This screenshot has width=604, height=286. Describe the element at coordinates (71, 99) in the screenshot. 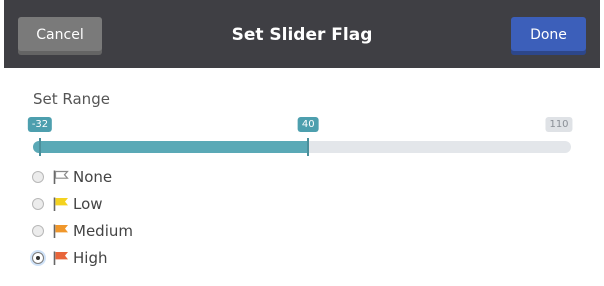

I see `set-range-label: Set Range` at that location.